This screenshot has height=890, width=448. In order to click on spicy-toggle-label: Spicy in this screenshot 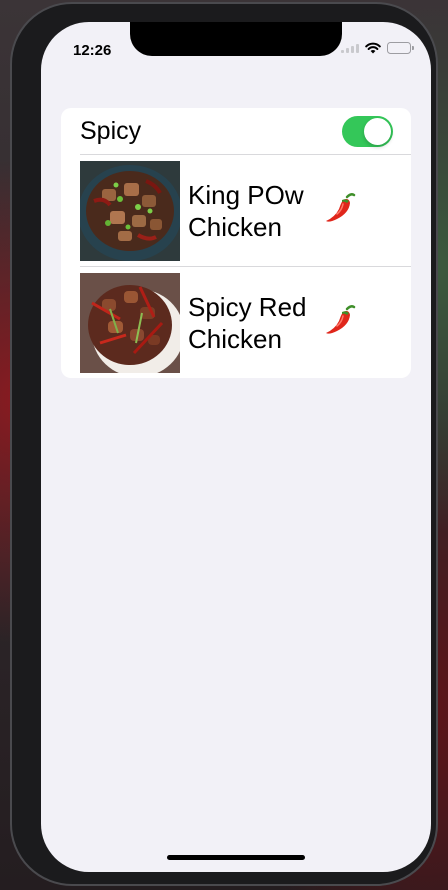, I will do `click(111, 130)`.